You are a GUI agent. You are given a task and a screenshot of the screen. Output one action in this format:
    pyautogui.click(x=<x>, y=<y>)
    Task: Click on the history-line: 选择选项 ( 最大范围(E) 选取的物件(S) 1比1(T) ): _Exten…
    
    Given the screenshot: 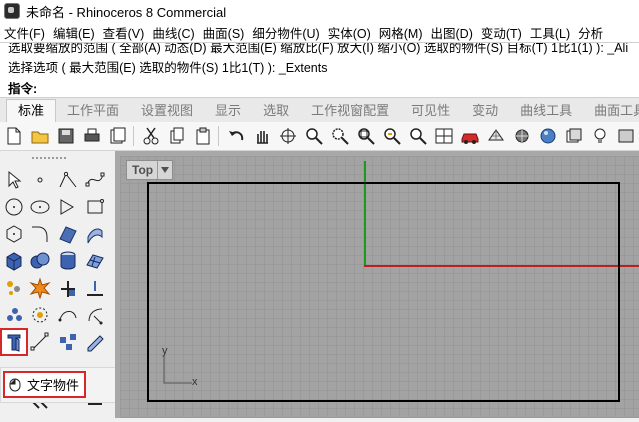 What is the action you would take?
    pyautogui.click(x=168, y=68)
    